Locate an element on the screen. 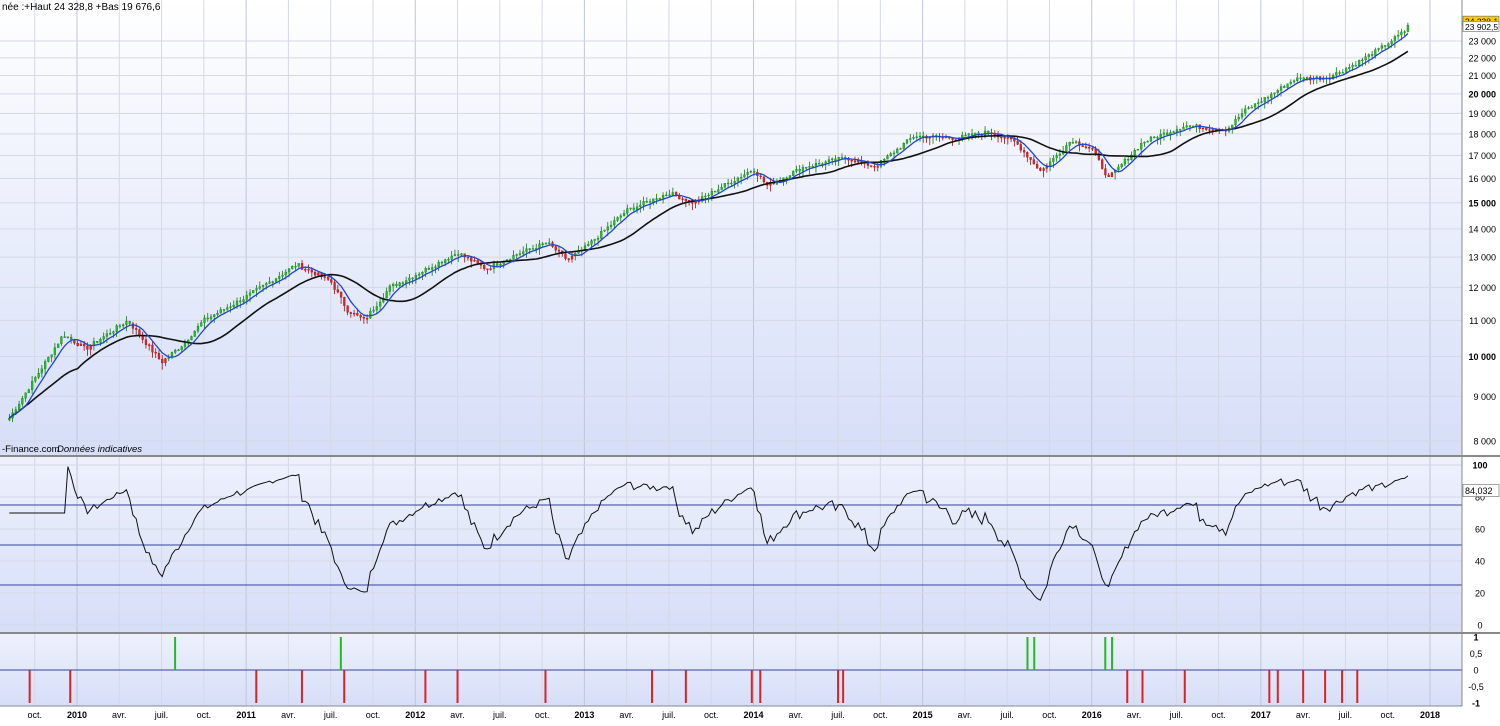 This screenshot has width=1500, height=726. price-tick-label: 19 000 is located at coordinates (1482, 114).